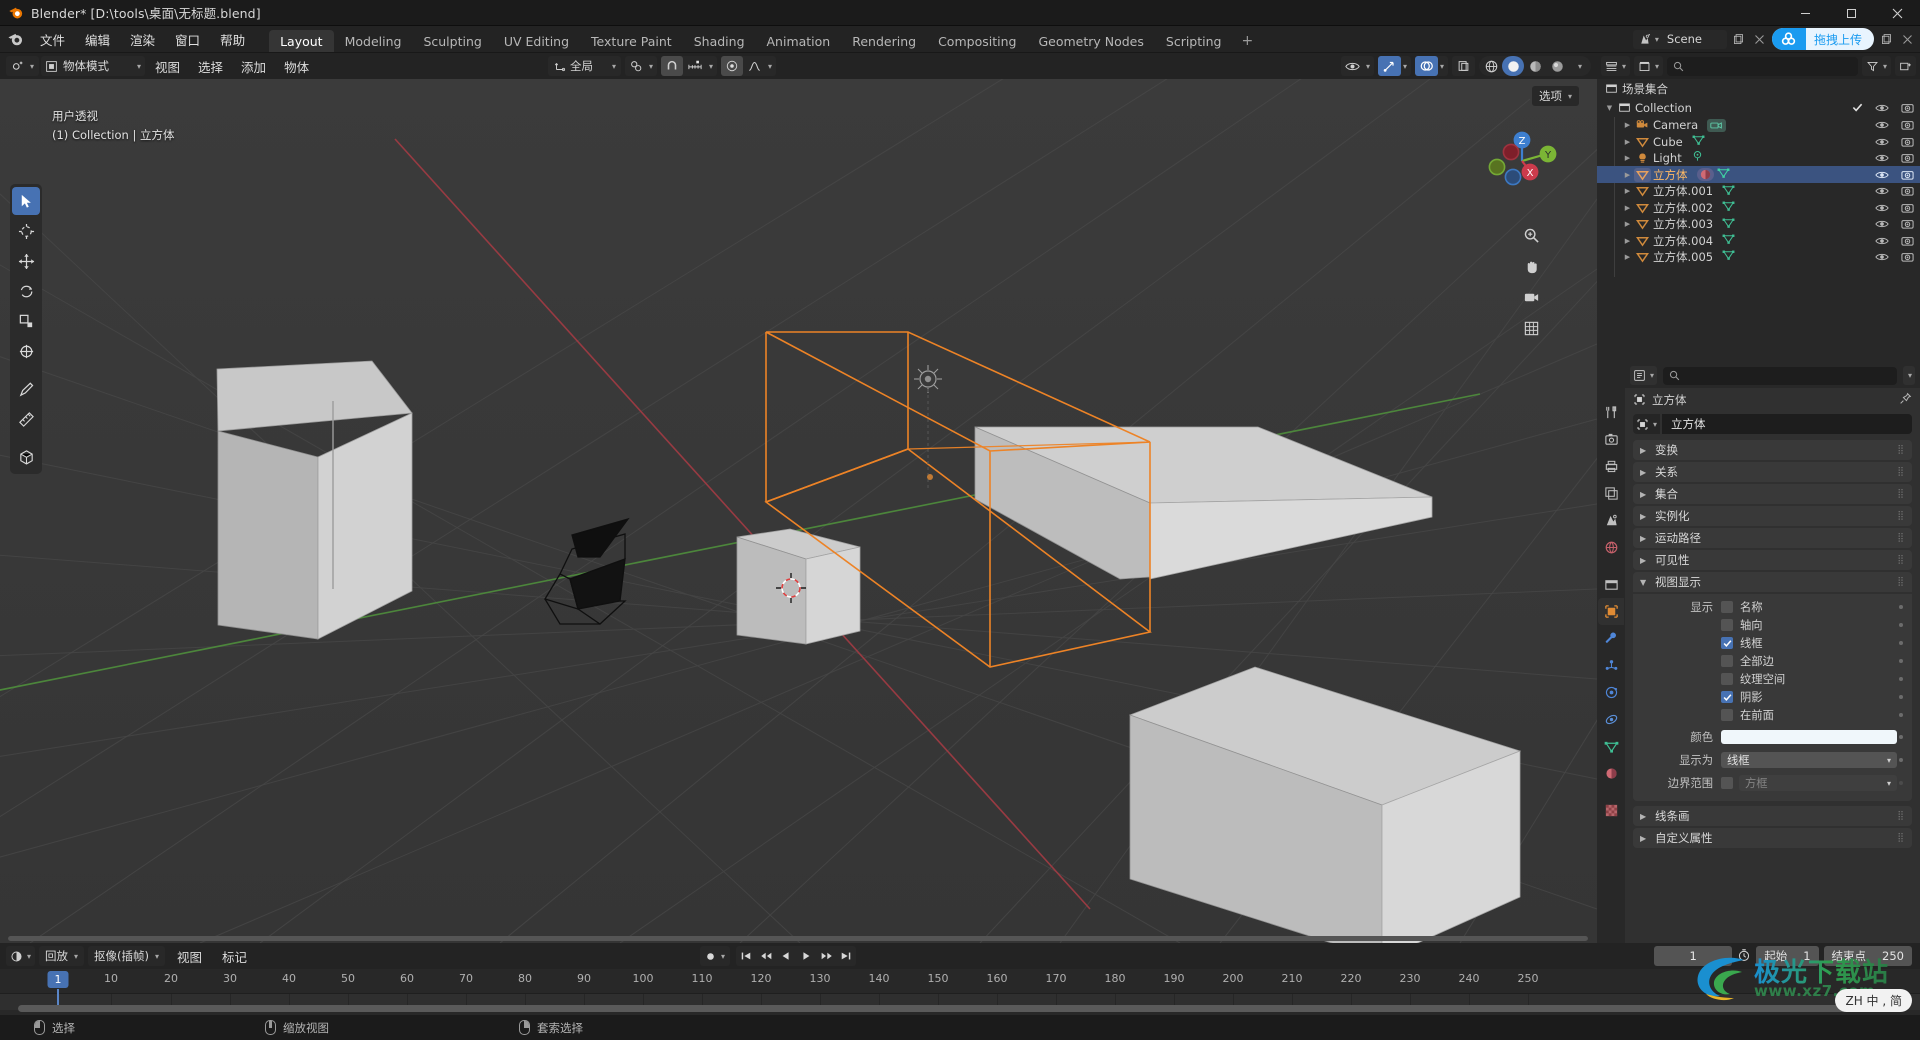  Describe the element at coordinates (1697, 157) in the screenshot. I see `light-data-icon` at that location.